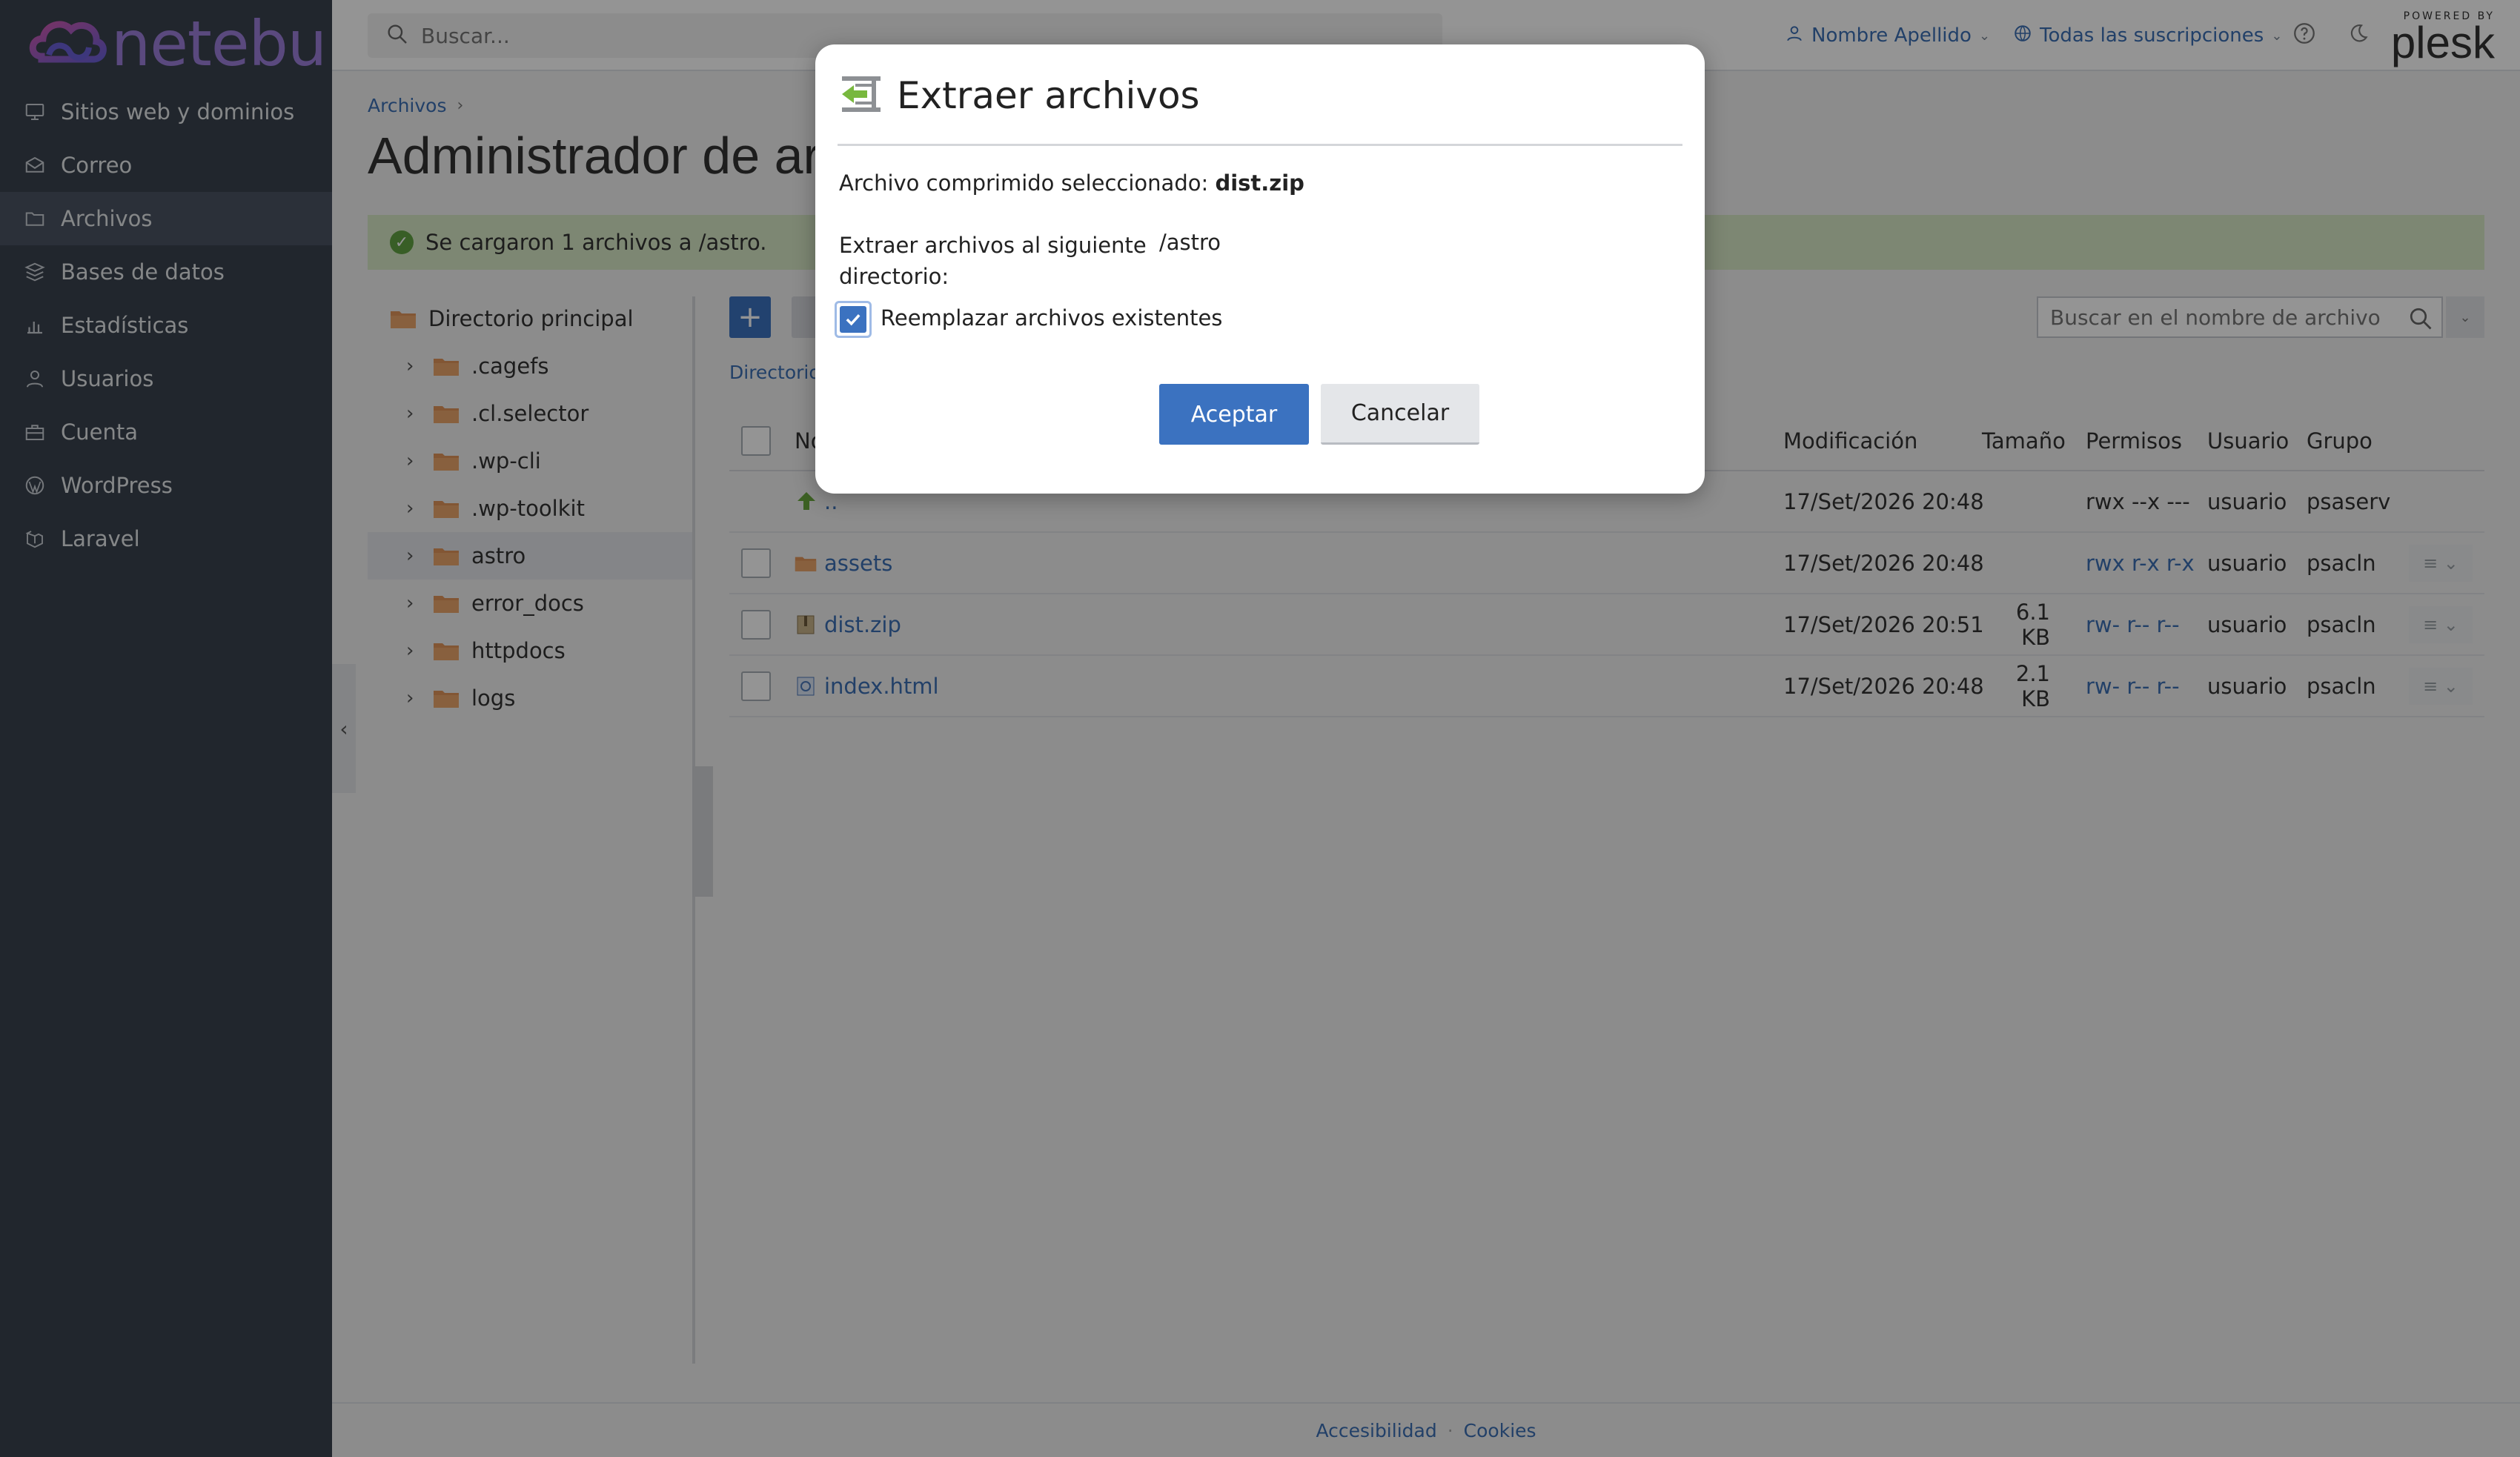 The height and width of the screenshot is (1457, 2520). I want to click on dialog-divider, so click(1260, 145).